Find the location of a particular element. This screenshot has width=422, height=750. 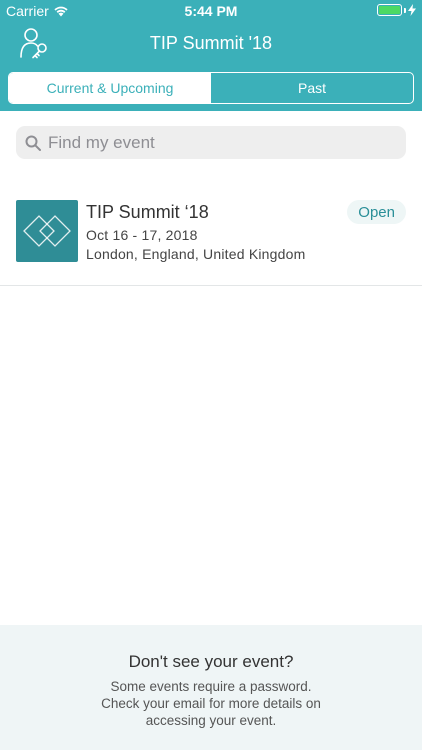

battery-tip is located at coordinates (405, 10).